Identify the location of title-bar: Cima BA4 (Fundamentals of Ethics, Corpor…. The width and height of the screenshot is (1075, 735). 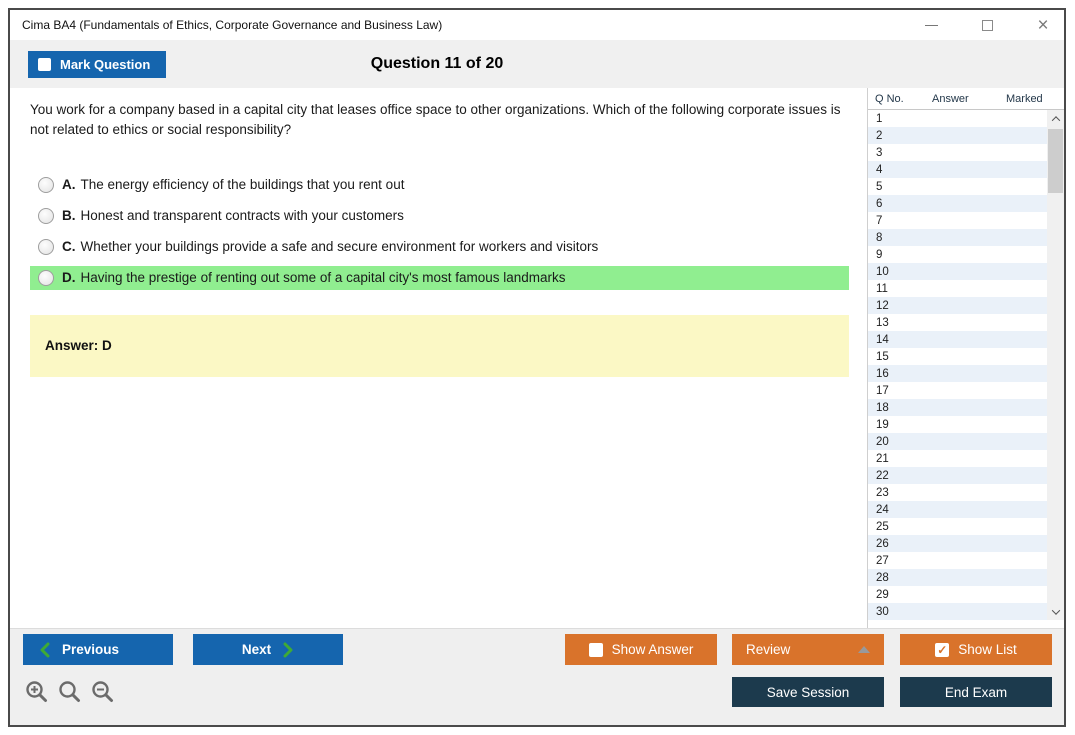
(537, 25).